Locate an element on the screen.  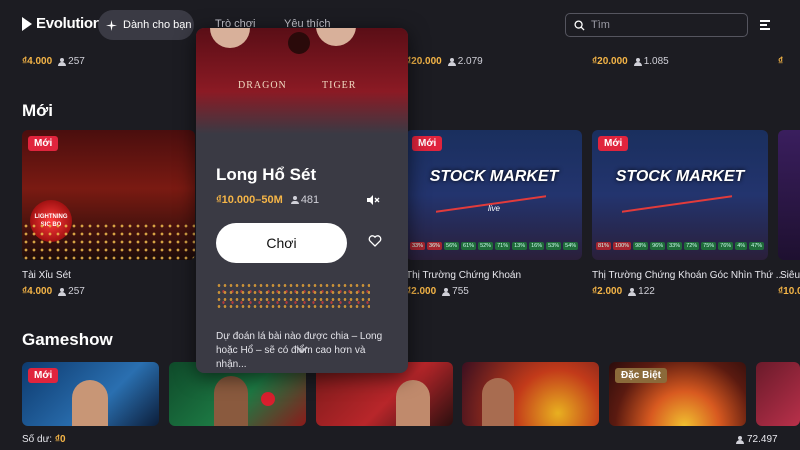
percentage-chip: 100% is located at coordinates (622, 246).